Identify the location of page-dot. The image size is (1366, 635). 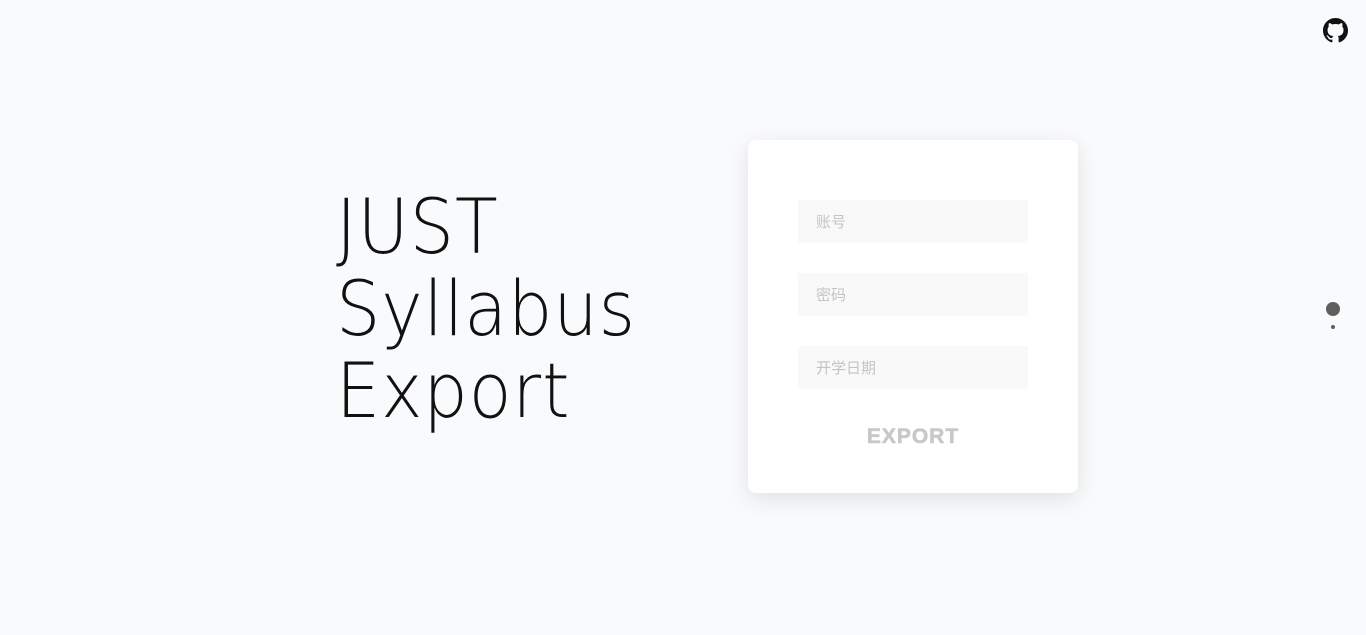
(1333, 327).